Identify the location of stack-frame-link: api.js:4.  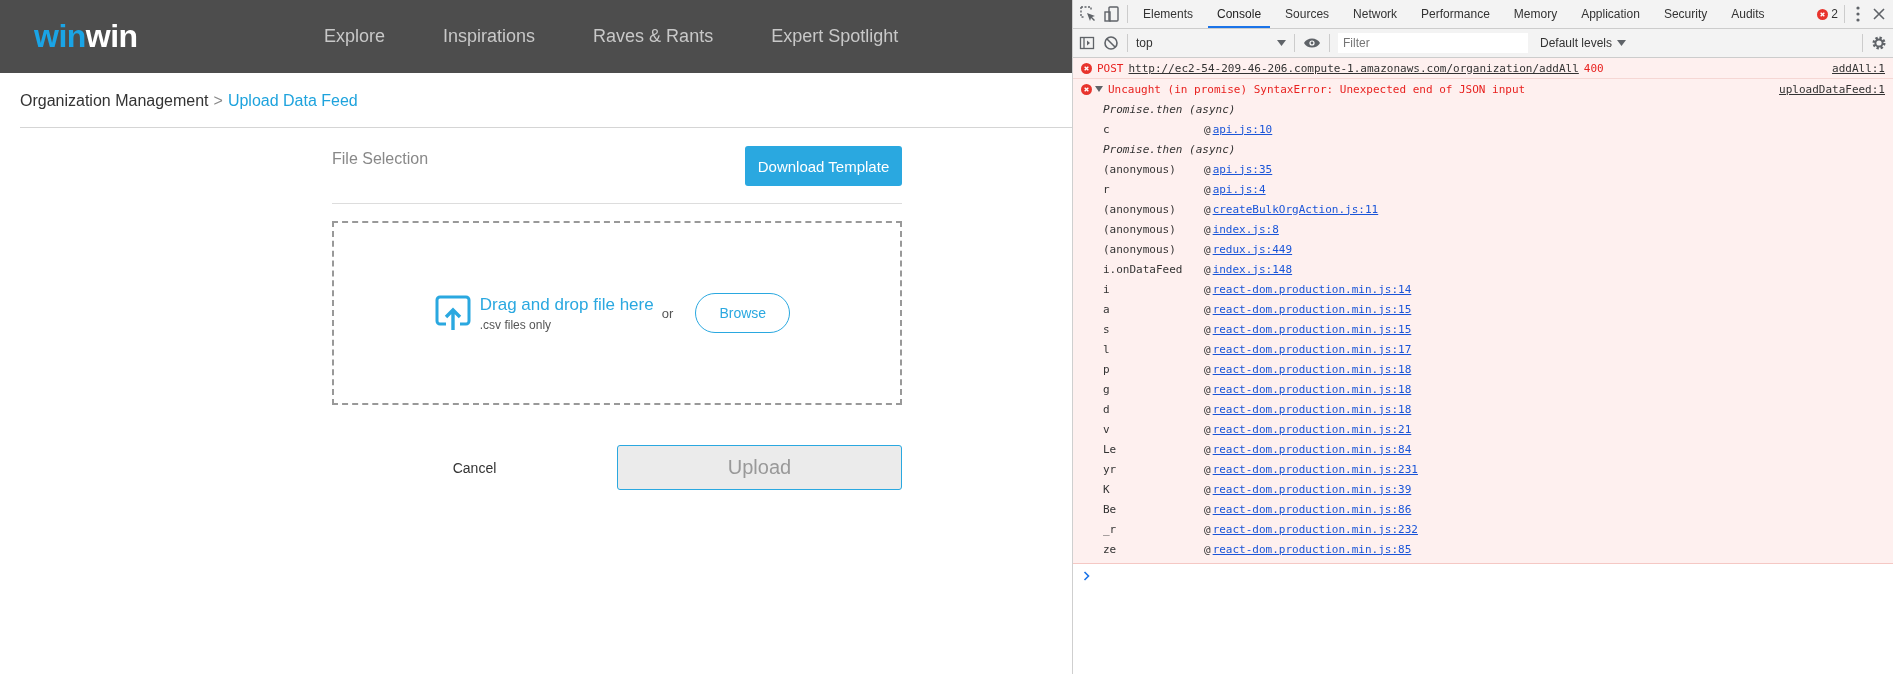
(1239, 189).